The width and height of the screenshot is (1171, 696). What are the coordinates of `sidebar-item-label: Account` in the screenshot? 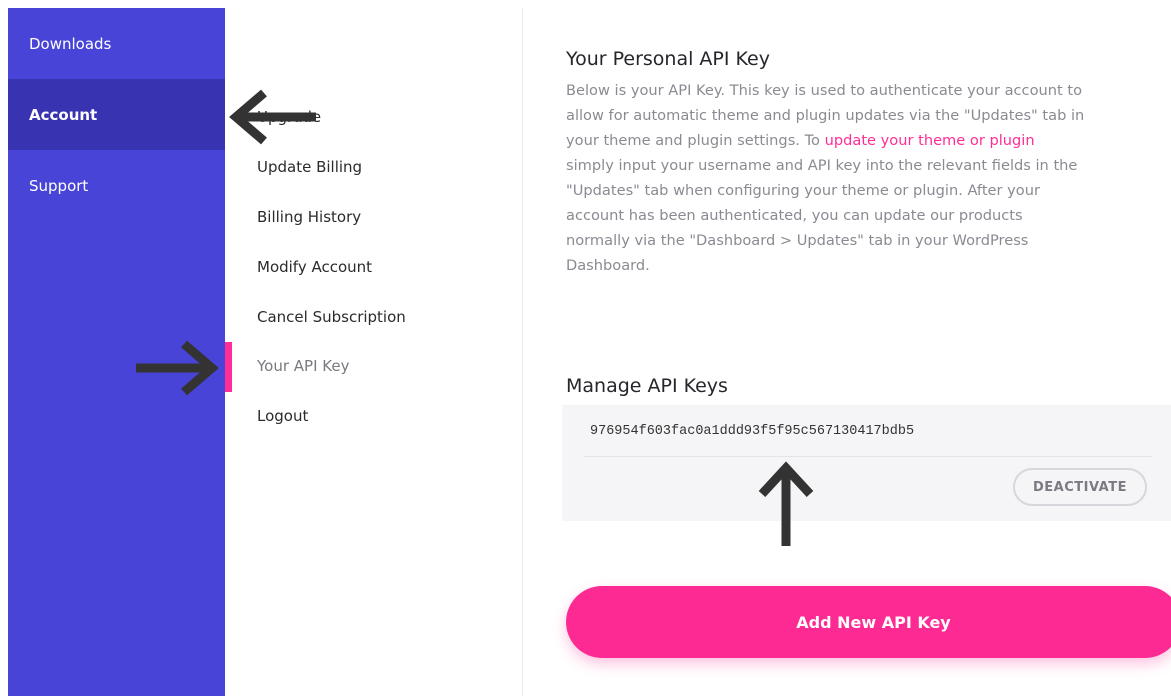 It's located at (63, 114).